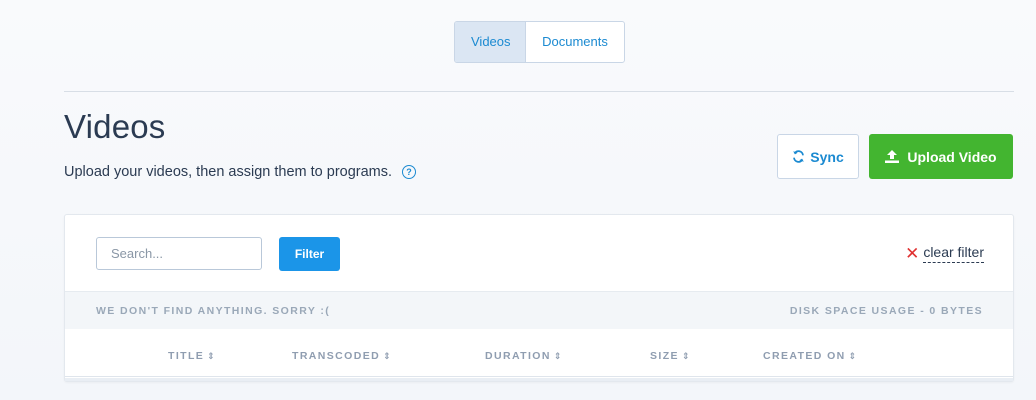 The height and width of the screenshot is (400, 1036). Describe the element at coordinates (664, 356) in the screenshot. I see `column-label: SIZE` at that location.